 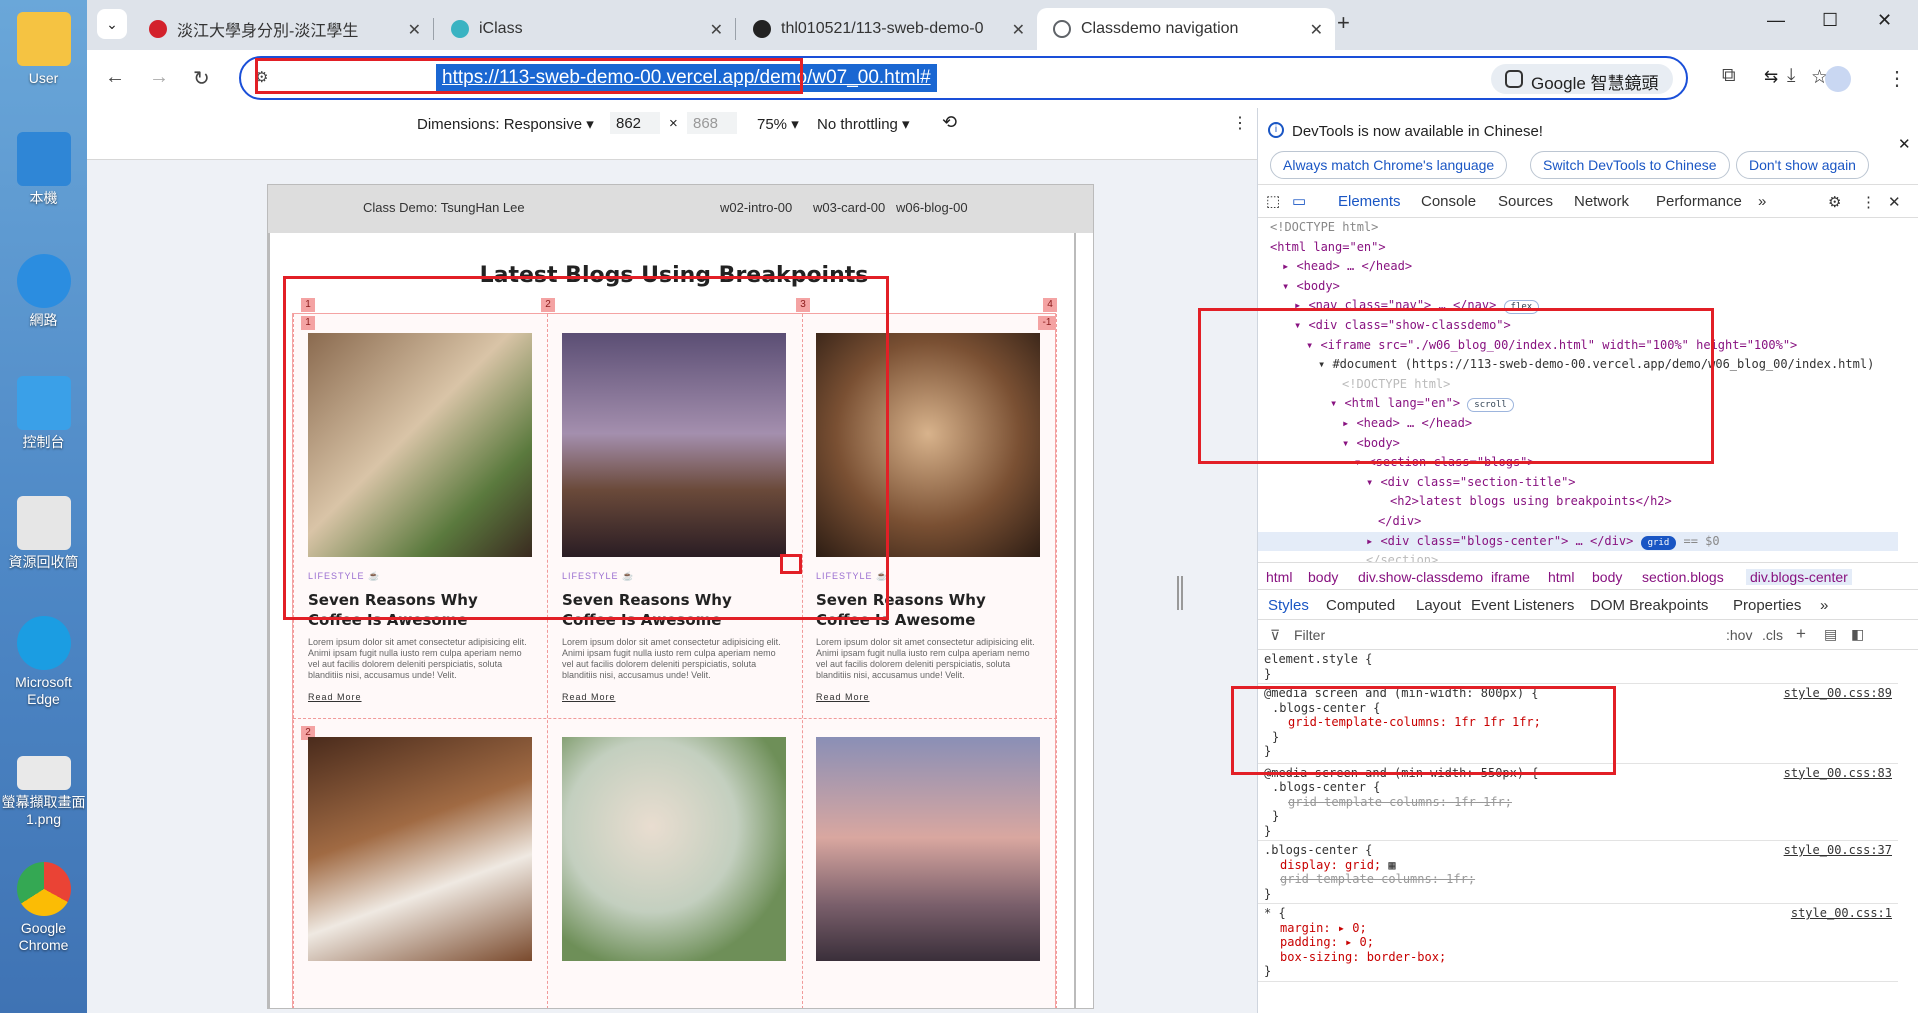 What do you see at coordinates (1578, 667) in the screenshot?
I see `style-rule: element.style { }` at bounding box center [1578, 667].